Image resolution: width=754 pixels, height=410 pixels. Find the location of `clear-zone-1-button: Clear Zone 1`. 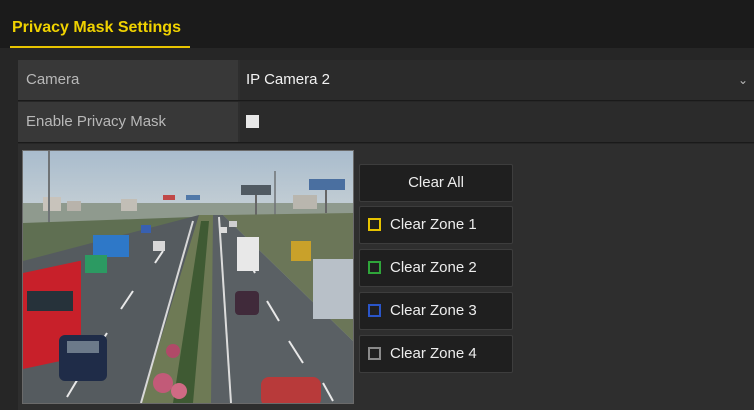

clear-zone-1-button: Clear Zone 1 is located at coordinates (436, 225).